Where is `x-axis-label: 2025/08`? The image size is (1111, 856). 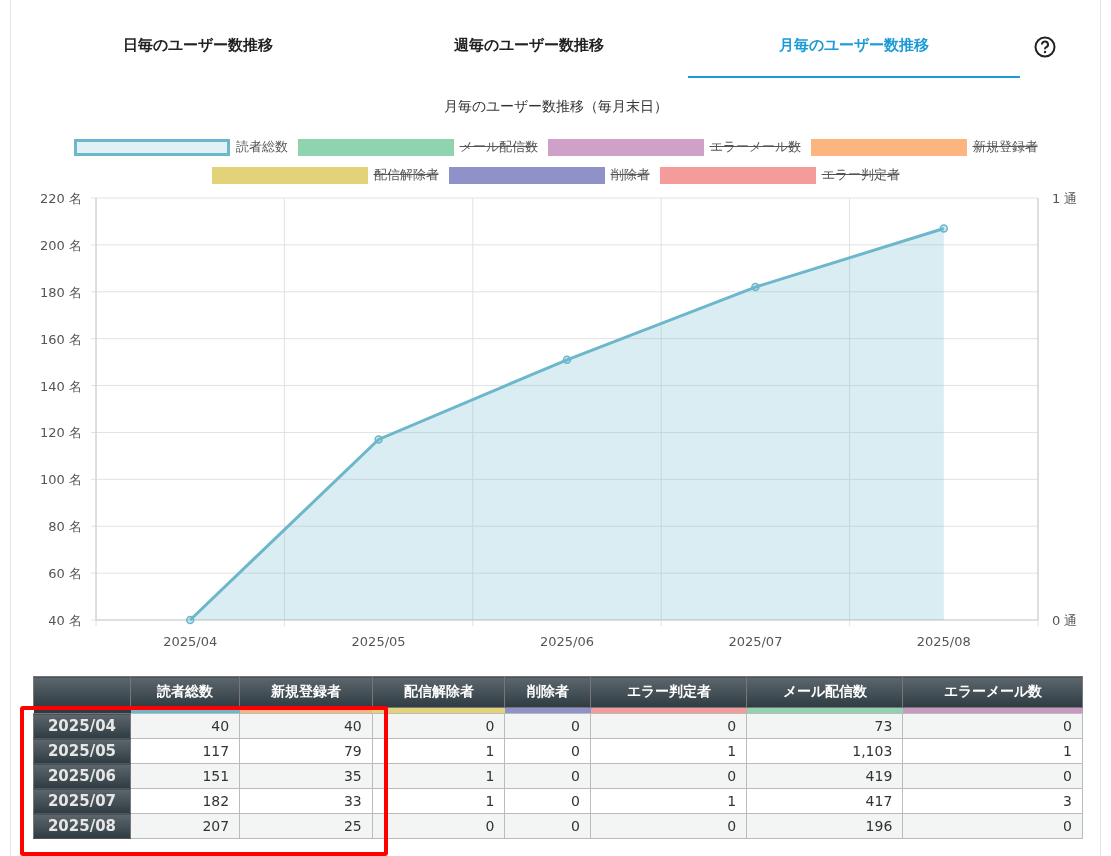 x-axis-label: 2025/08 is located at coordinates (943, 641).